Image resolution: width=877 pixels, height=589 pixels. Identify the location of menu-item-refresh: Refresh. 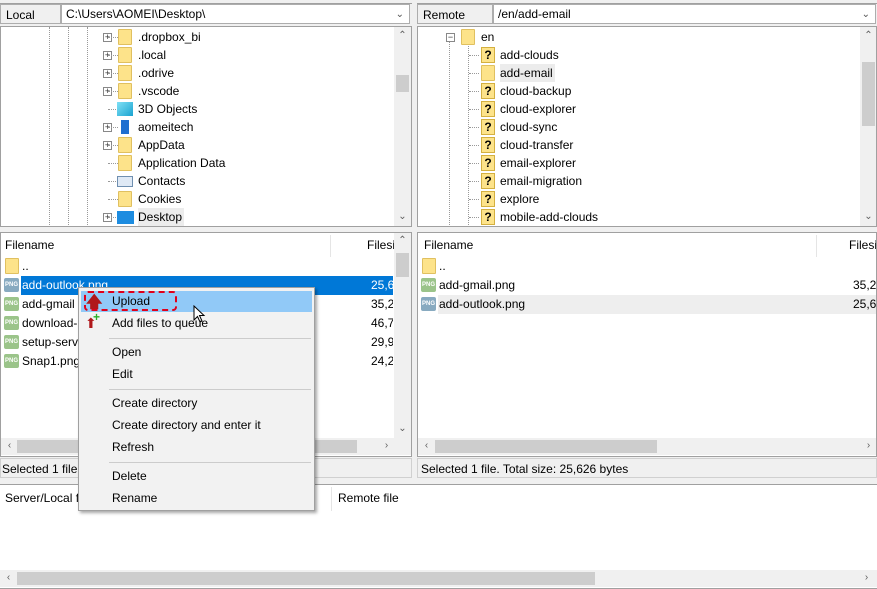
(196, 447).